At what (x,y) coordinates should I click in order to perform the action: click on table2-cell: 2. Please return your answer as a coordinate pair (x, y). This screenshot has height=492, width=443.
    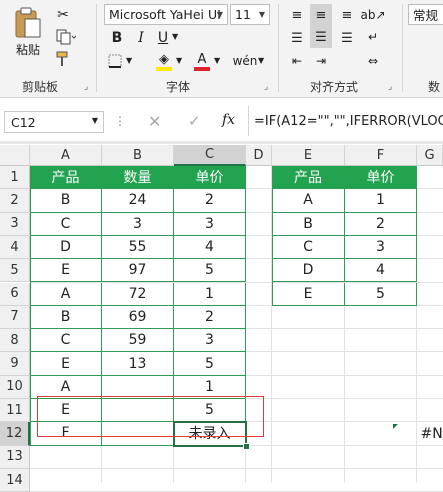
    Looking at the image, I should click on (381, 224).